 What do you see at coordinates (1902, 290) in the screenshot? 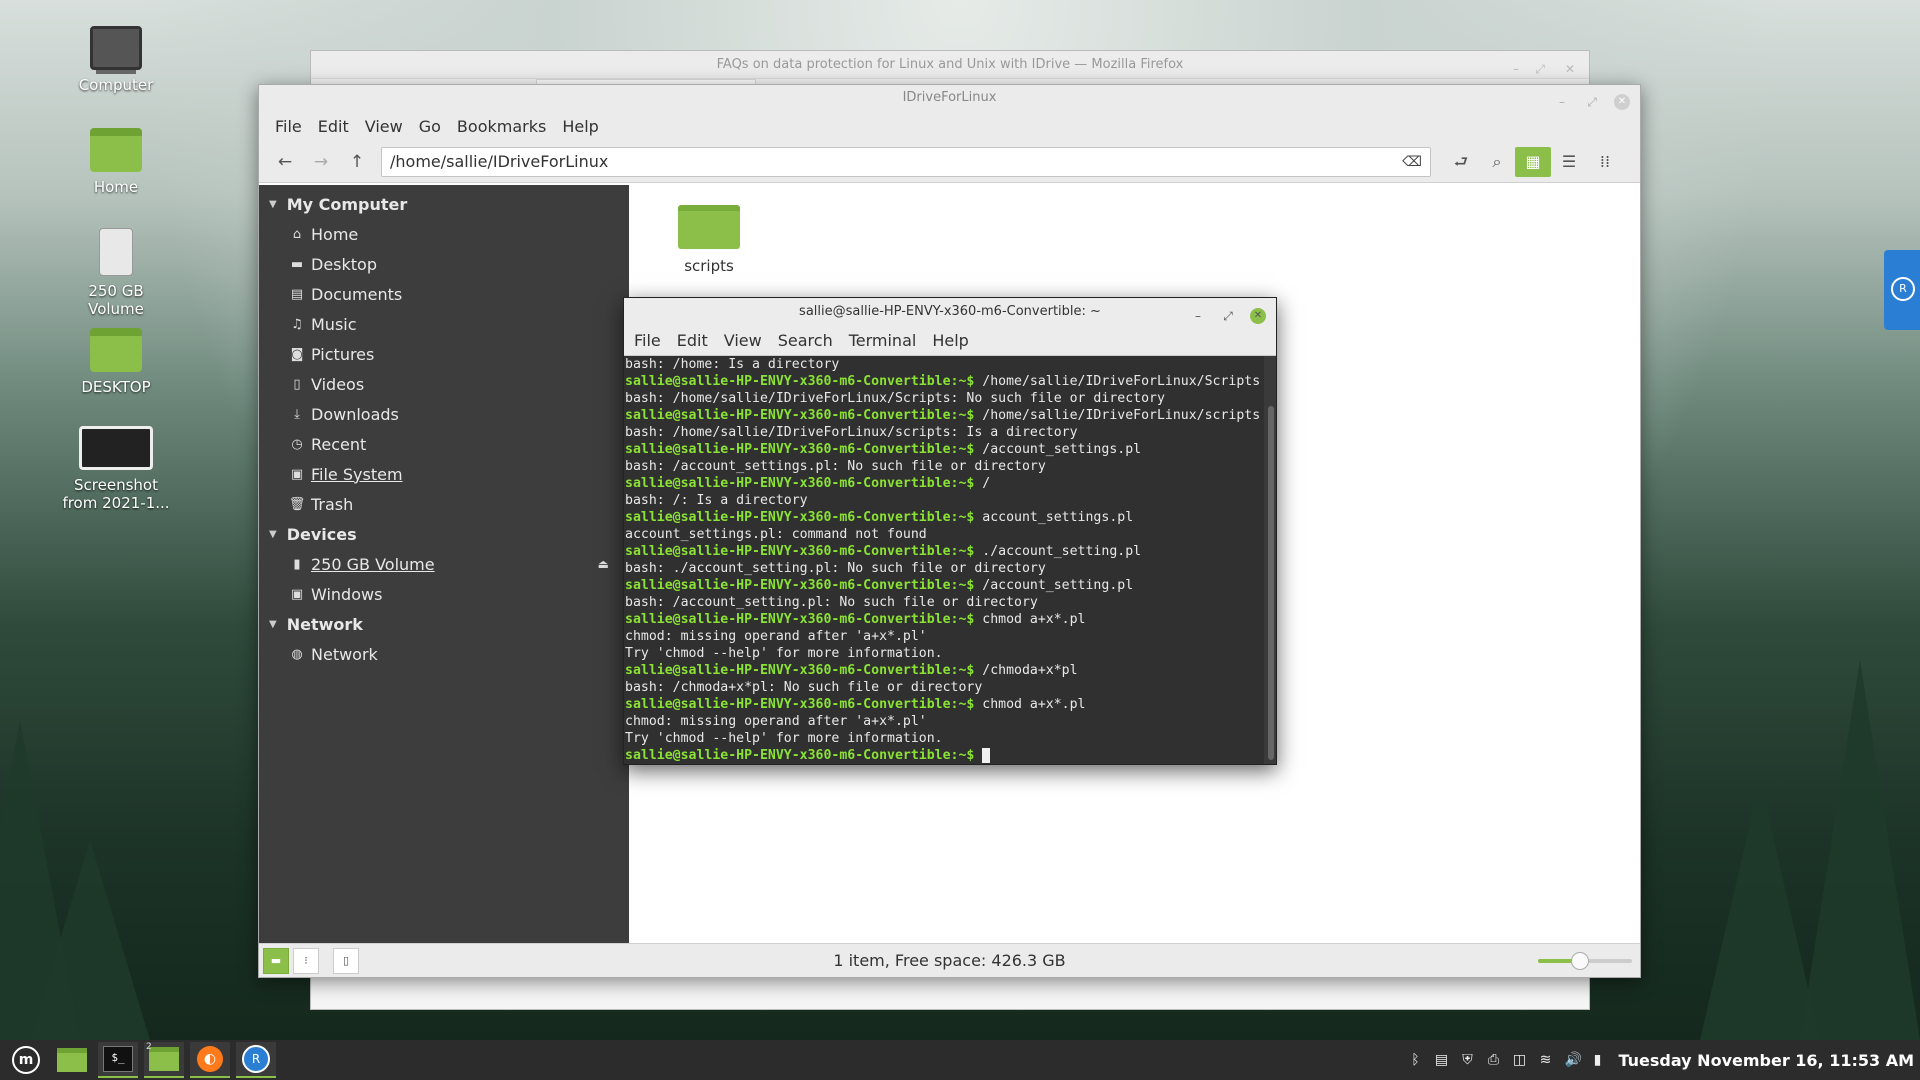
I see `idrive-side-tab: R` at bounding box center [1902, 290].